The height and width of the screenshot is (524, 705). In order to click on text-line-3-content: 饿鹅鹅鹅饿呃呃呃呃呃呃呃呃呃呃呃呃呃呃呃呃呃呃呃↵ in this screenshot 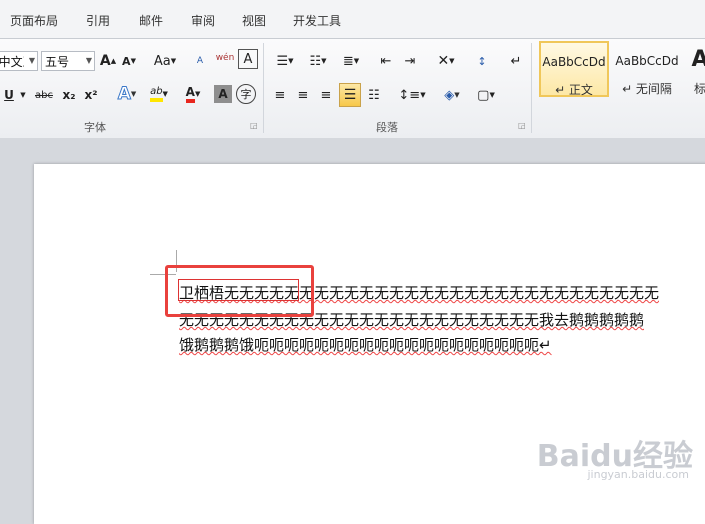, I will do `click(365, 345)`.